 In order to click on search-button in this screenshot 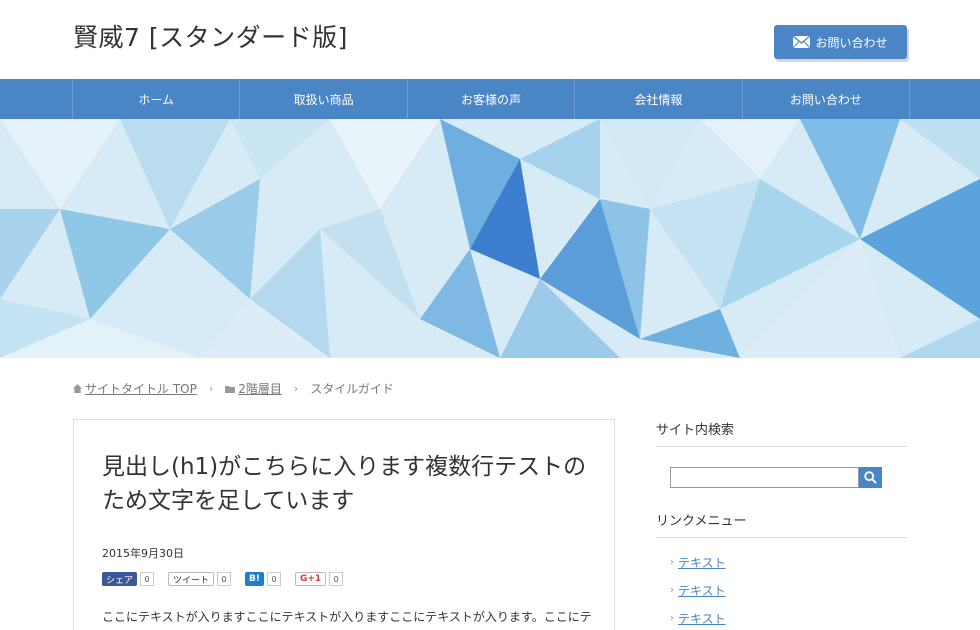, I will do `click(870, 477)`.